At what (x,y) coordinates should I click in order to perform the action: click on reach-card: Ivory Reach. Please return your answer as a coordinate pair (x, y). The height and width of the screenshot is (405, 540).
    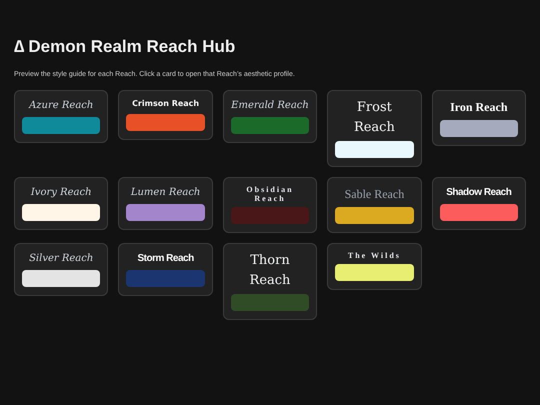
    Looking at the image, I should click on (61, 203).